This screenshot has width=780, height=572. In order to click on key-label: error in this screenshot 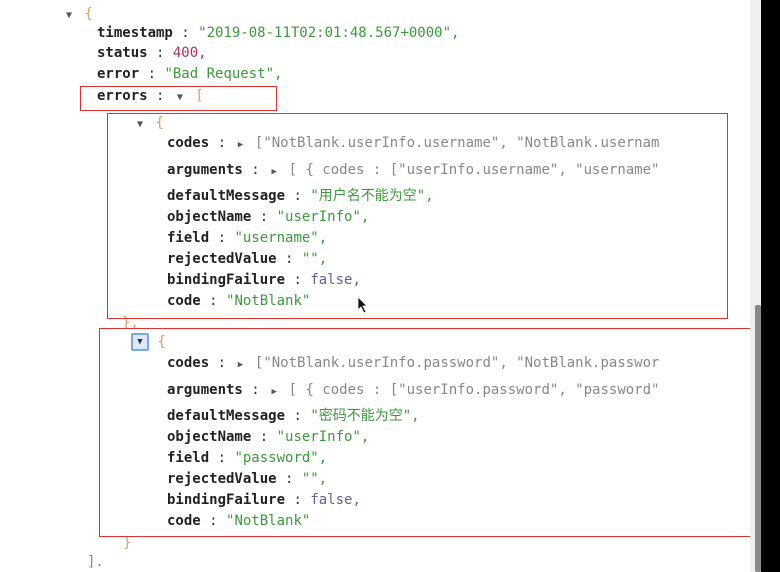, I will do `click(118, 74)`.